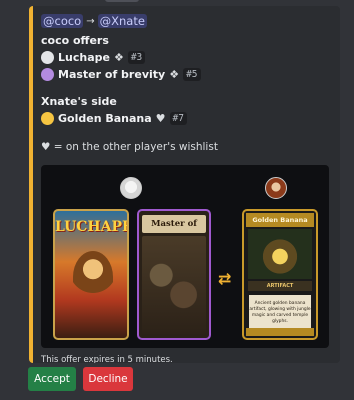 Image resolution: width=354 pixels, height=400 pixels. I want to click on offer-title: coco offers, so click(75, 40).